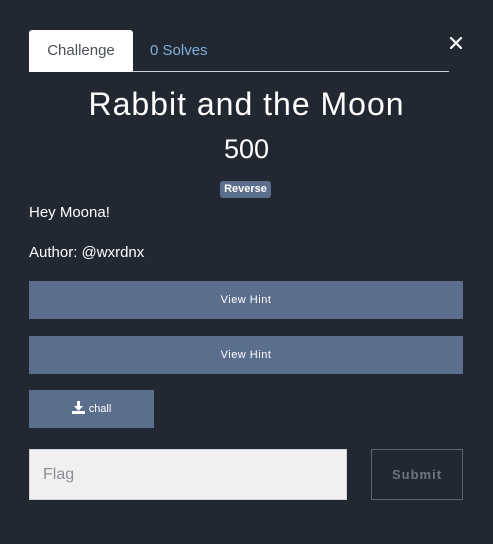 Image resolution: width=493 pixels, height=544 pixels. What do you see at coordinates (78, 407) in the screenshot?
I see `download-icon` at bounding box center [78, 407].